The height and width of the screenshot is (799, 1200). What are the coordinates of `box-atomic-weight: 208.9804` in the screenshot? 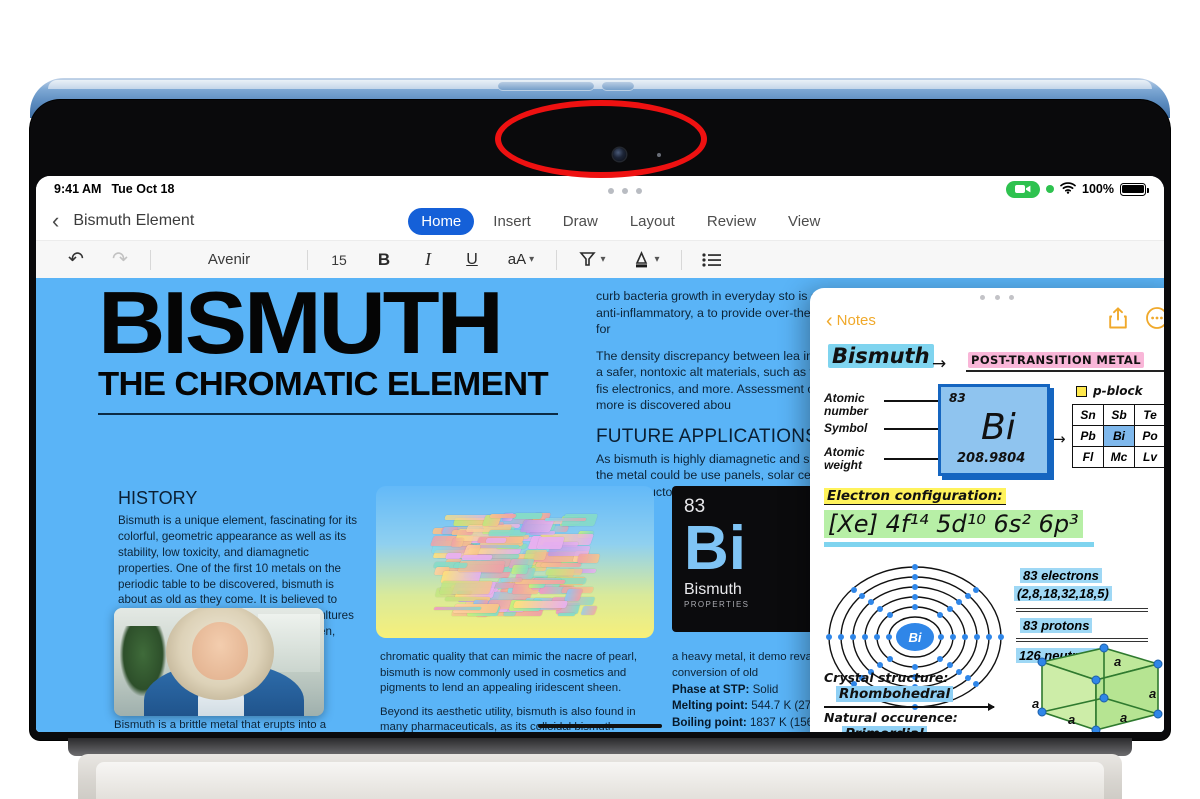 It's located at (991, 458).